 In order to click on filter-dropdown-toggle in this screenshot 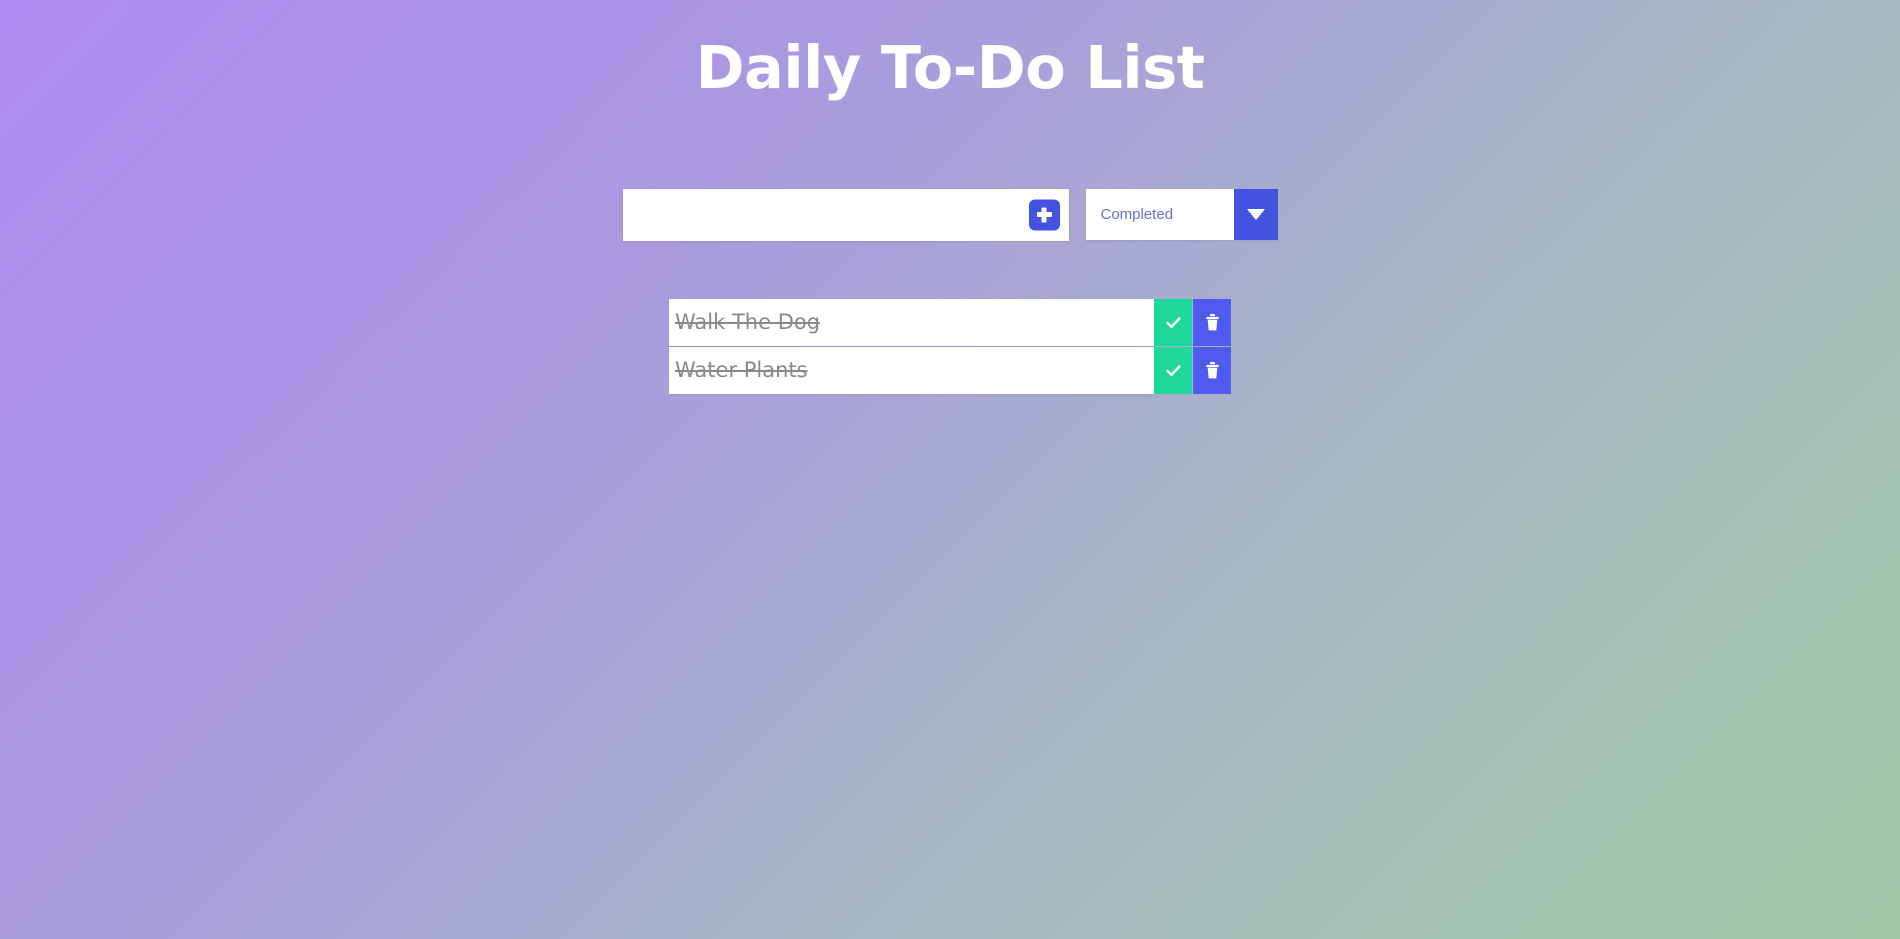, I will do `click(1255, 214)`.